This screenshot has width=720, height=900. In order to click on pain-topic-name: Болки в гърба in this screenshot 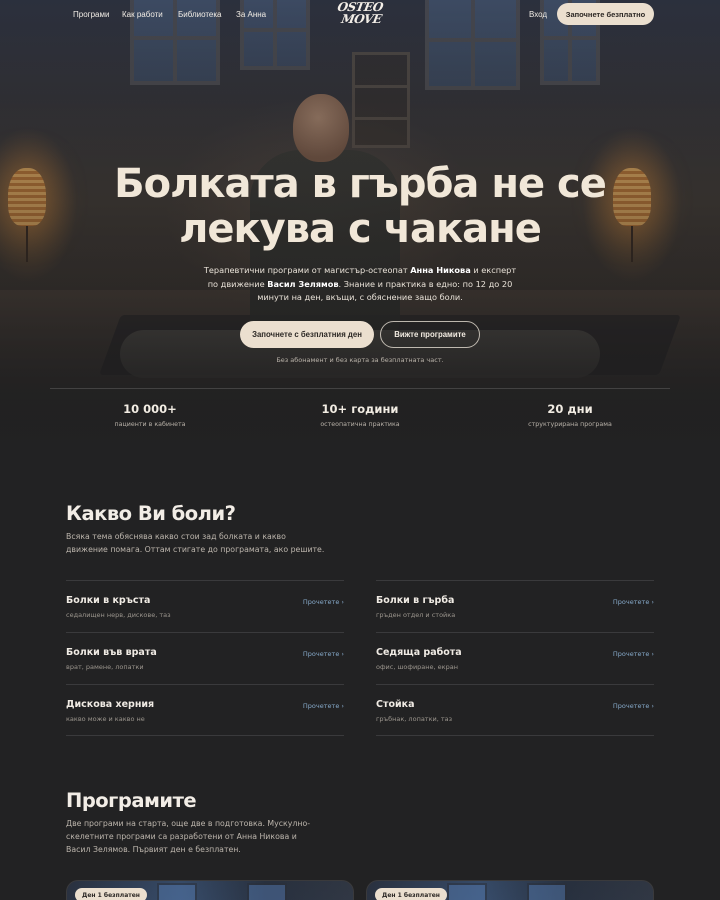, I will do `click(415, 600)`.